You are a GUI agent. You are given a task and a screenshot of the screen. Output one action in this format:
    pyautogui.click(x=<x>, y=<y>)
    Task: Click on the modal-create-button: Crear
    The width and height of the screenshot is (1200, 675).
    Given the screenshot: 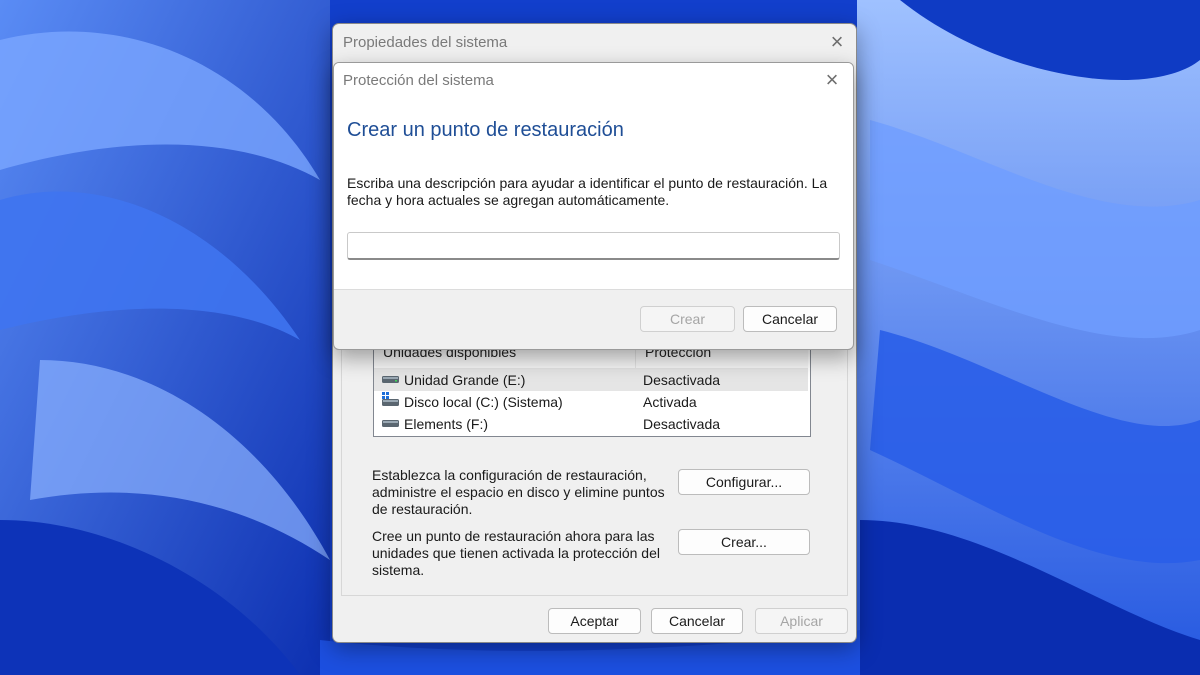 What is the action you would take?
    pyautogui.click(x=687, y=319)
    